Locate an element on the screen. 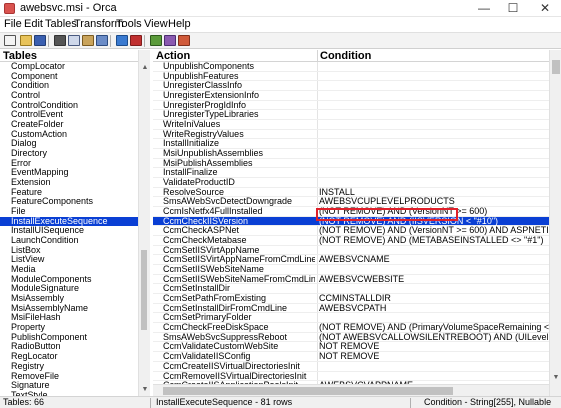 The image size is (561, 408). table-row: CcmRemoveIISVirtualDirectoriesInit is located at coordinates (351, 376).